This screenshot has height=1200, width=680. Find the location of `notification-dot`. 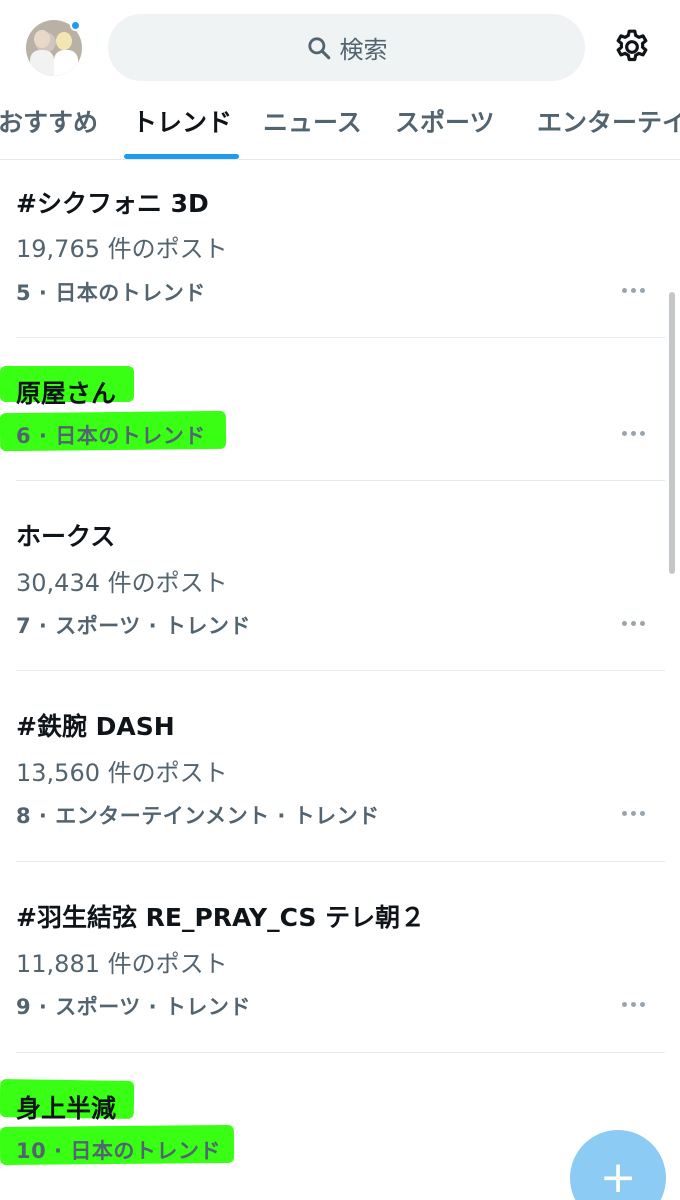

notification-dot is located at coordinates (75, 25).